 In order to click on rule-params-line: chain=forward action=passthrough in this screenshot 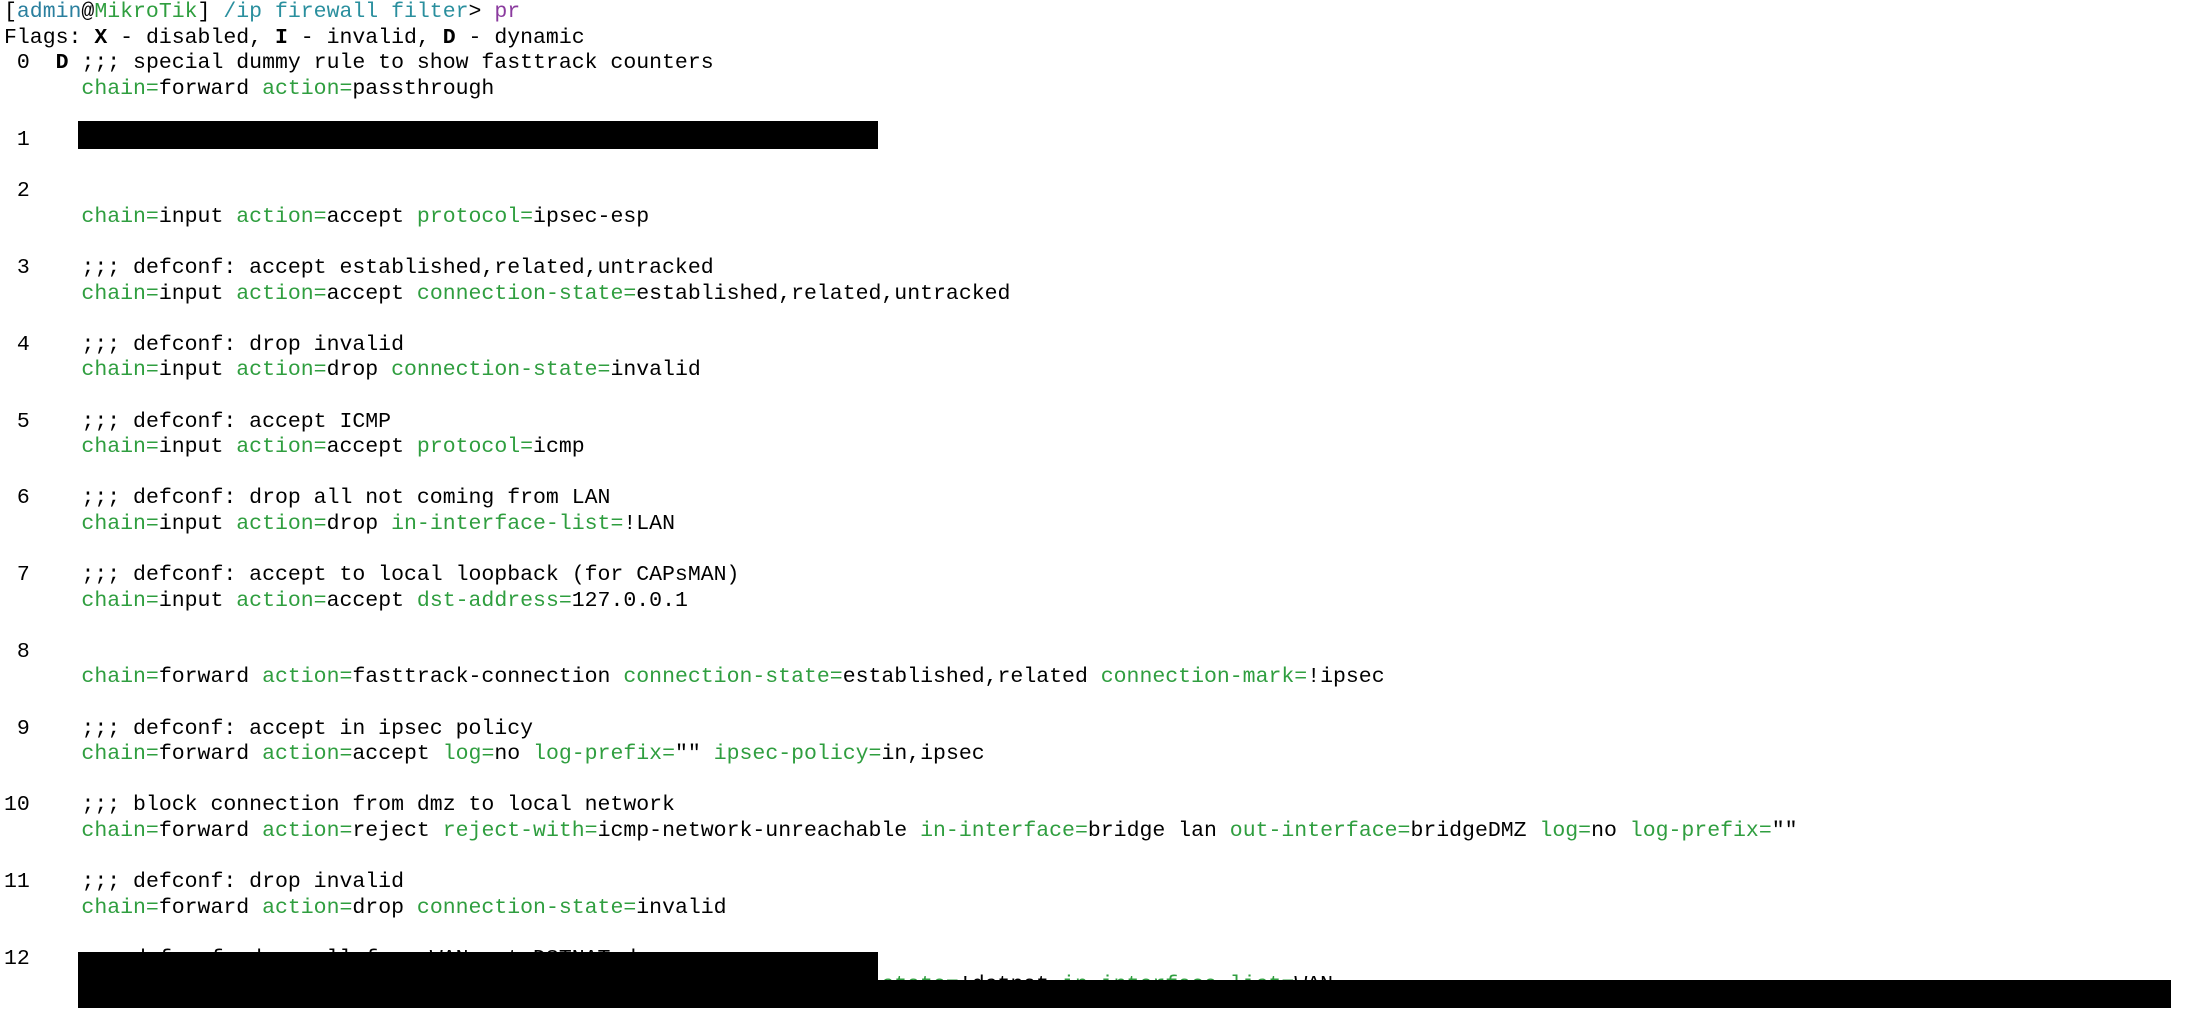, I will do `click(1104, 90)`.